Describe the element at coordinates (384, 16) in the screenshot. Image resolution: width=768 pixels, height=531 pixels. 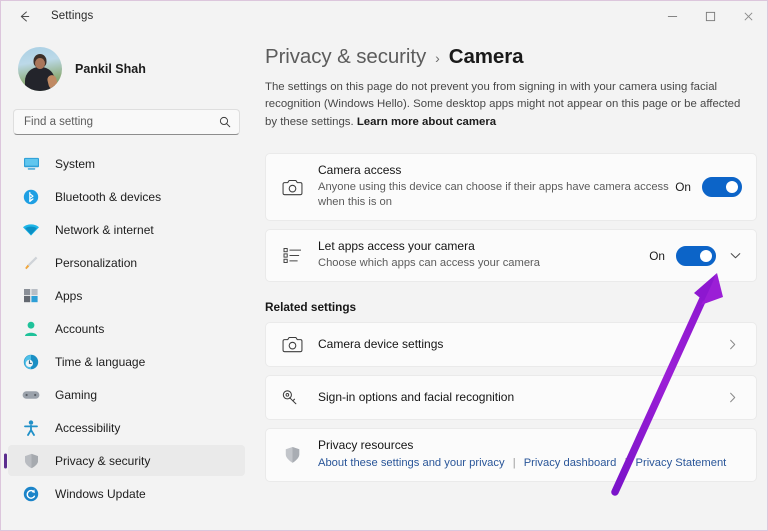
I see `title-bar: Settings` at that location.